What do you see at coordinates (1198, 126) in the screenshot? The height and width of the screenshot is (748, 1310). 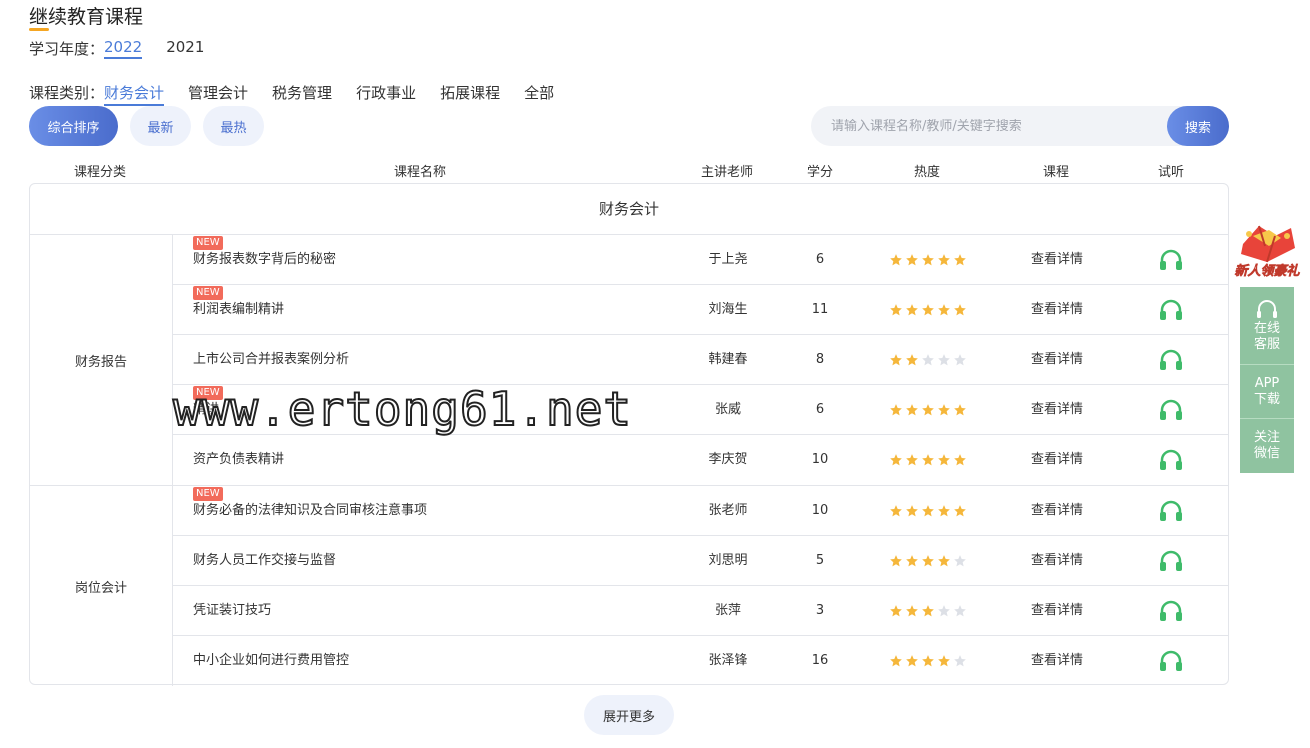 I see `search-button: 搜索` at bounding box center [1198, 126].